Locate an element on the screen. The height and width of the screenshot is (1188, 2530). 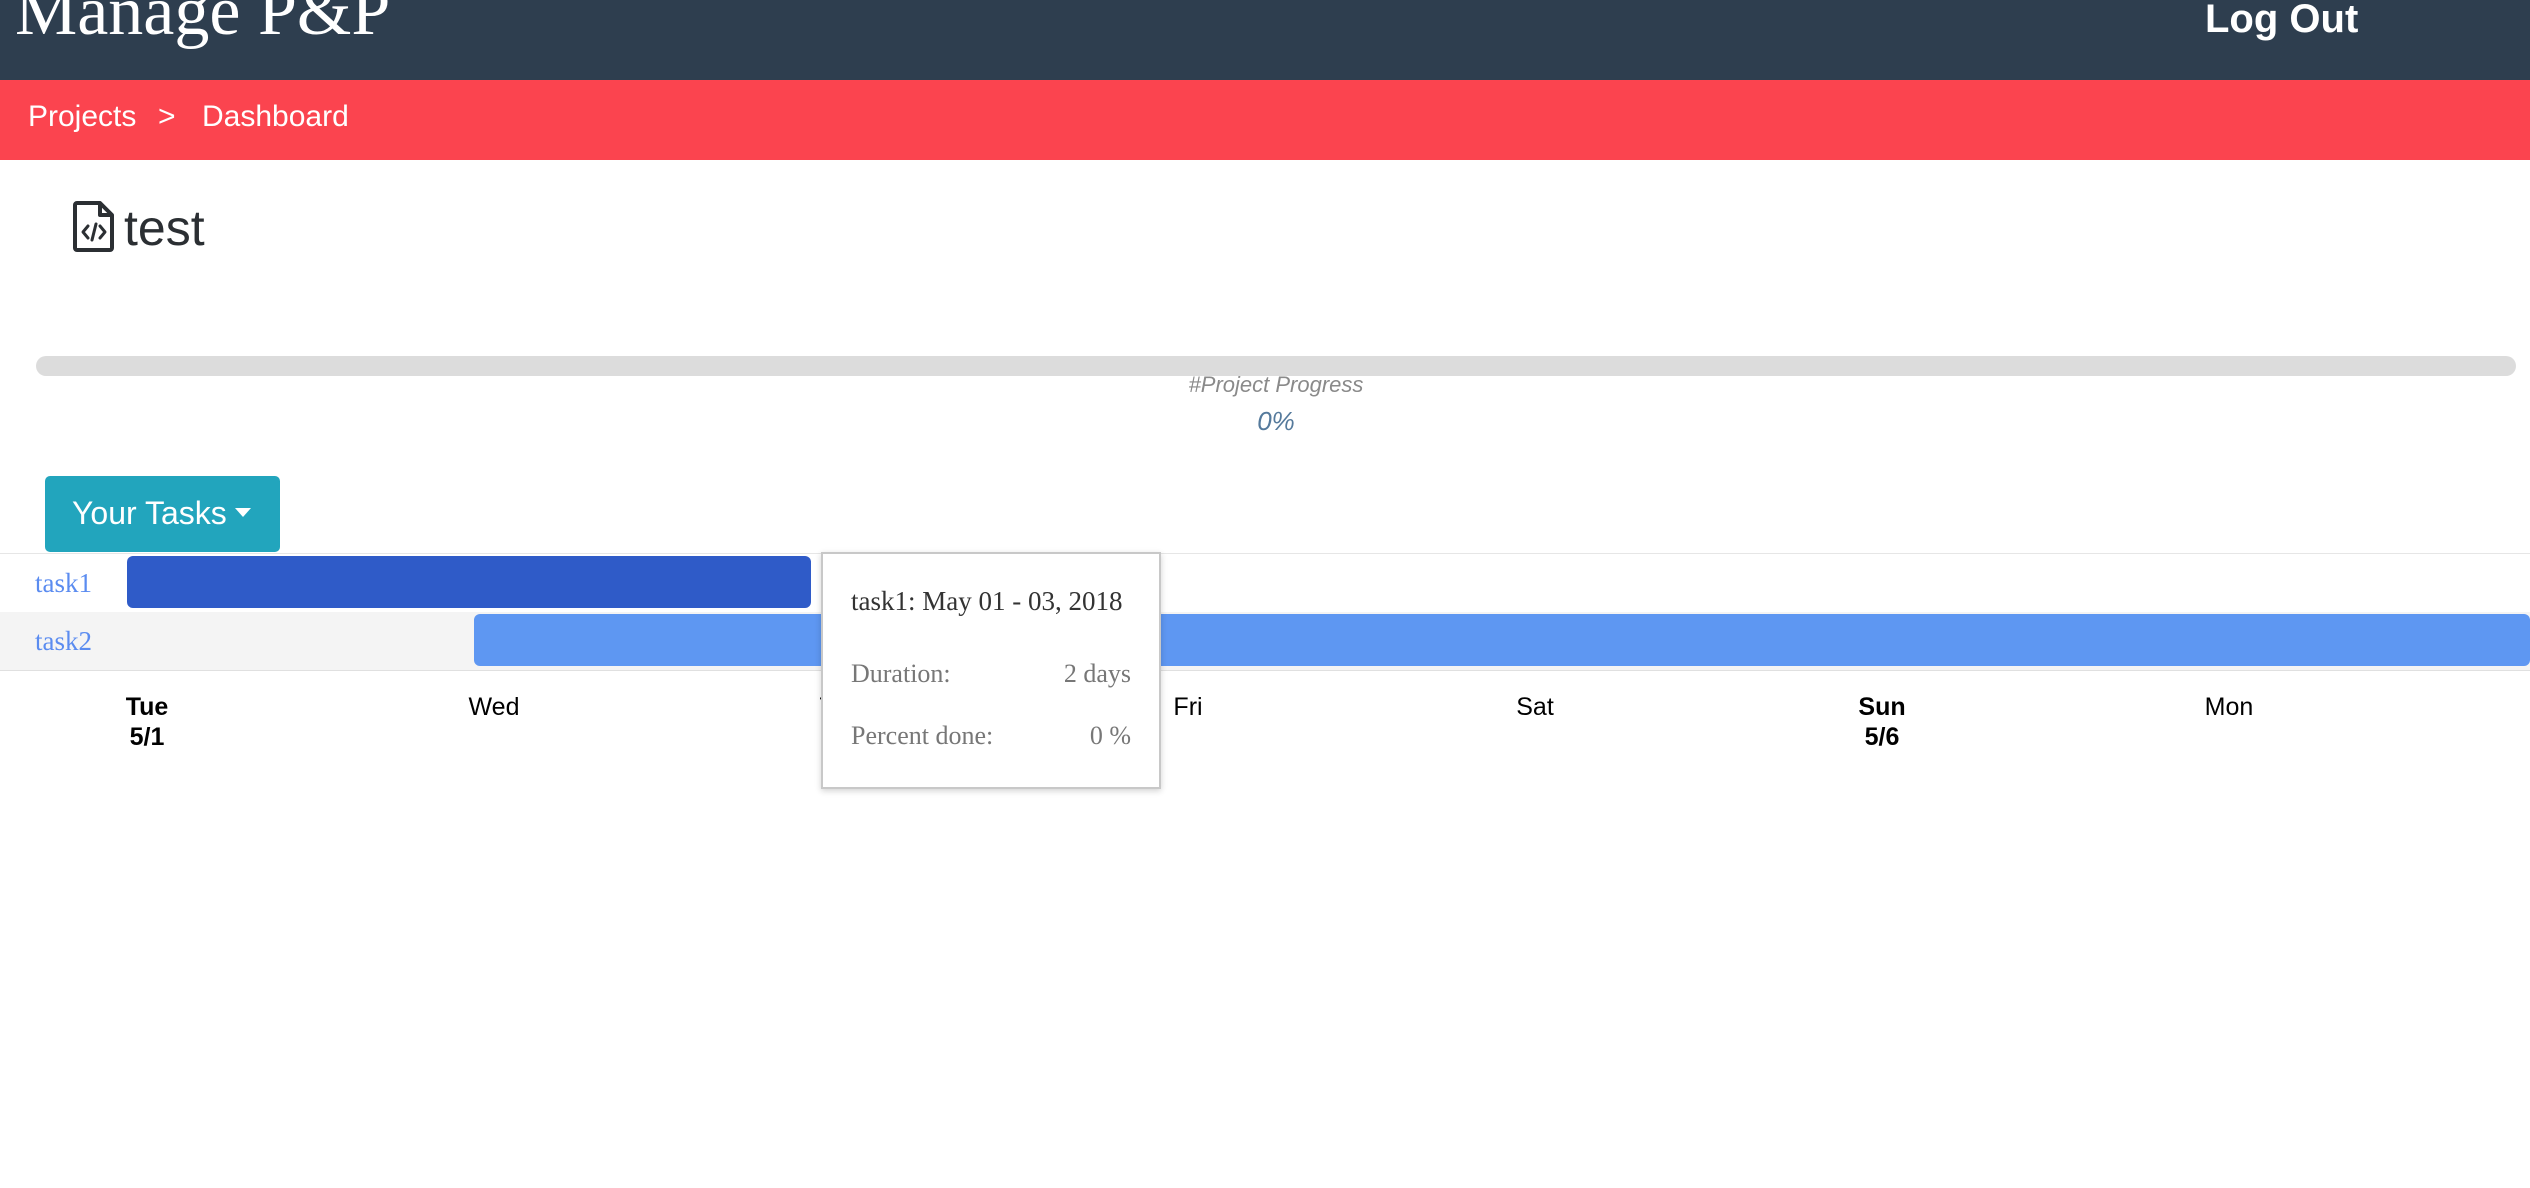
gantt-row-task1: task1 is located at coordinates (1265, 583).